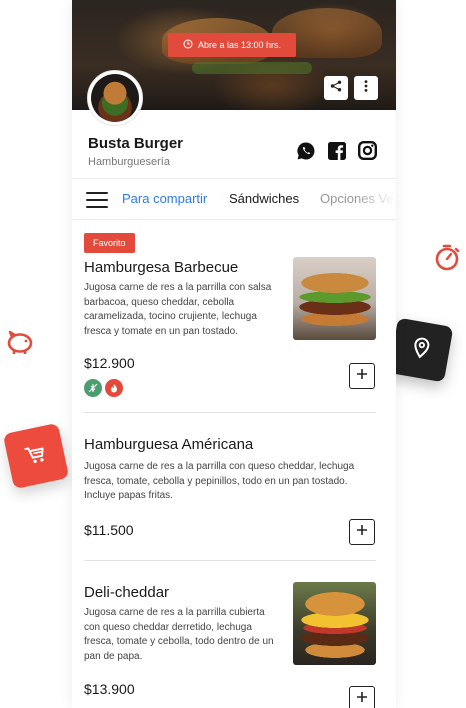  I want to click on instagram-icon, so click(367, 153).